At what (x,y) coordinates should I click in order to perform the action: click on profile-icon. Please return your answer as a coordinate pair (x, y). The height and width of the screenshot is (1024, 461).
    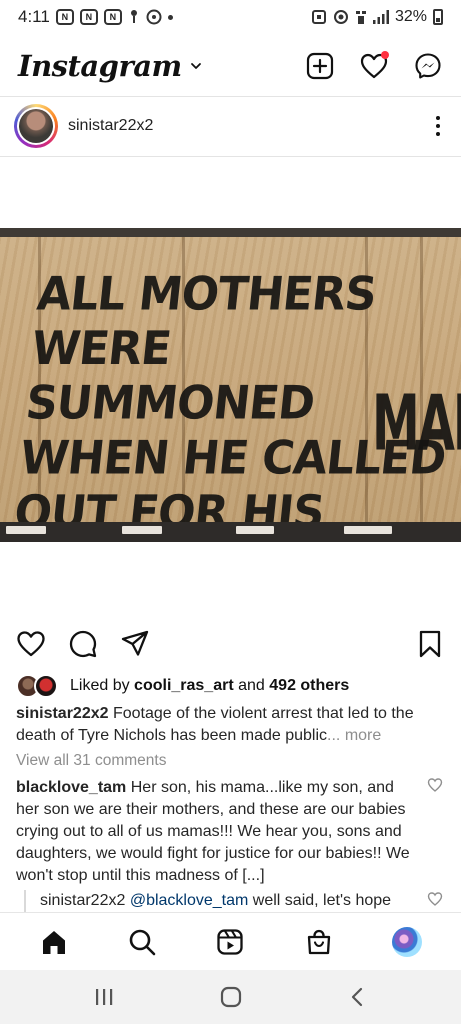
    Looking at the image, I should click on (406, 941).